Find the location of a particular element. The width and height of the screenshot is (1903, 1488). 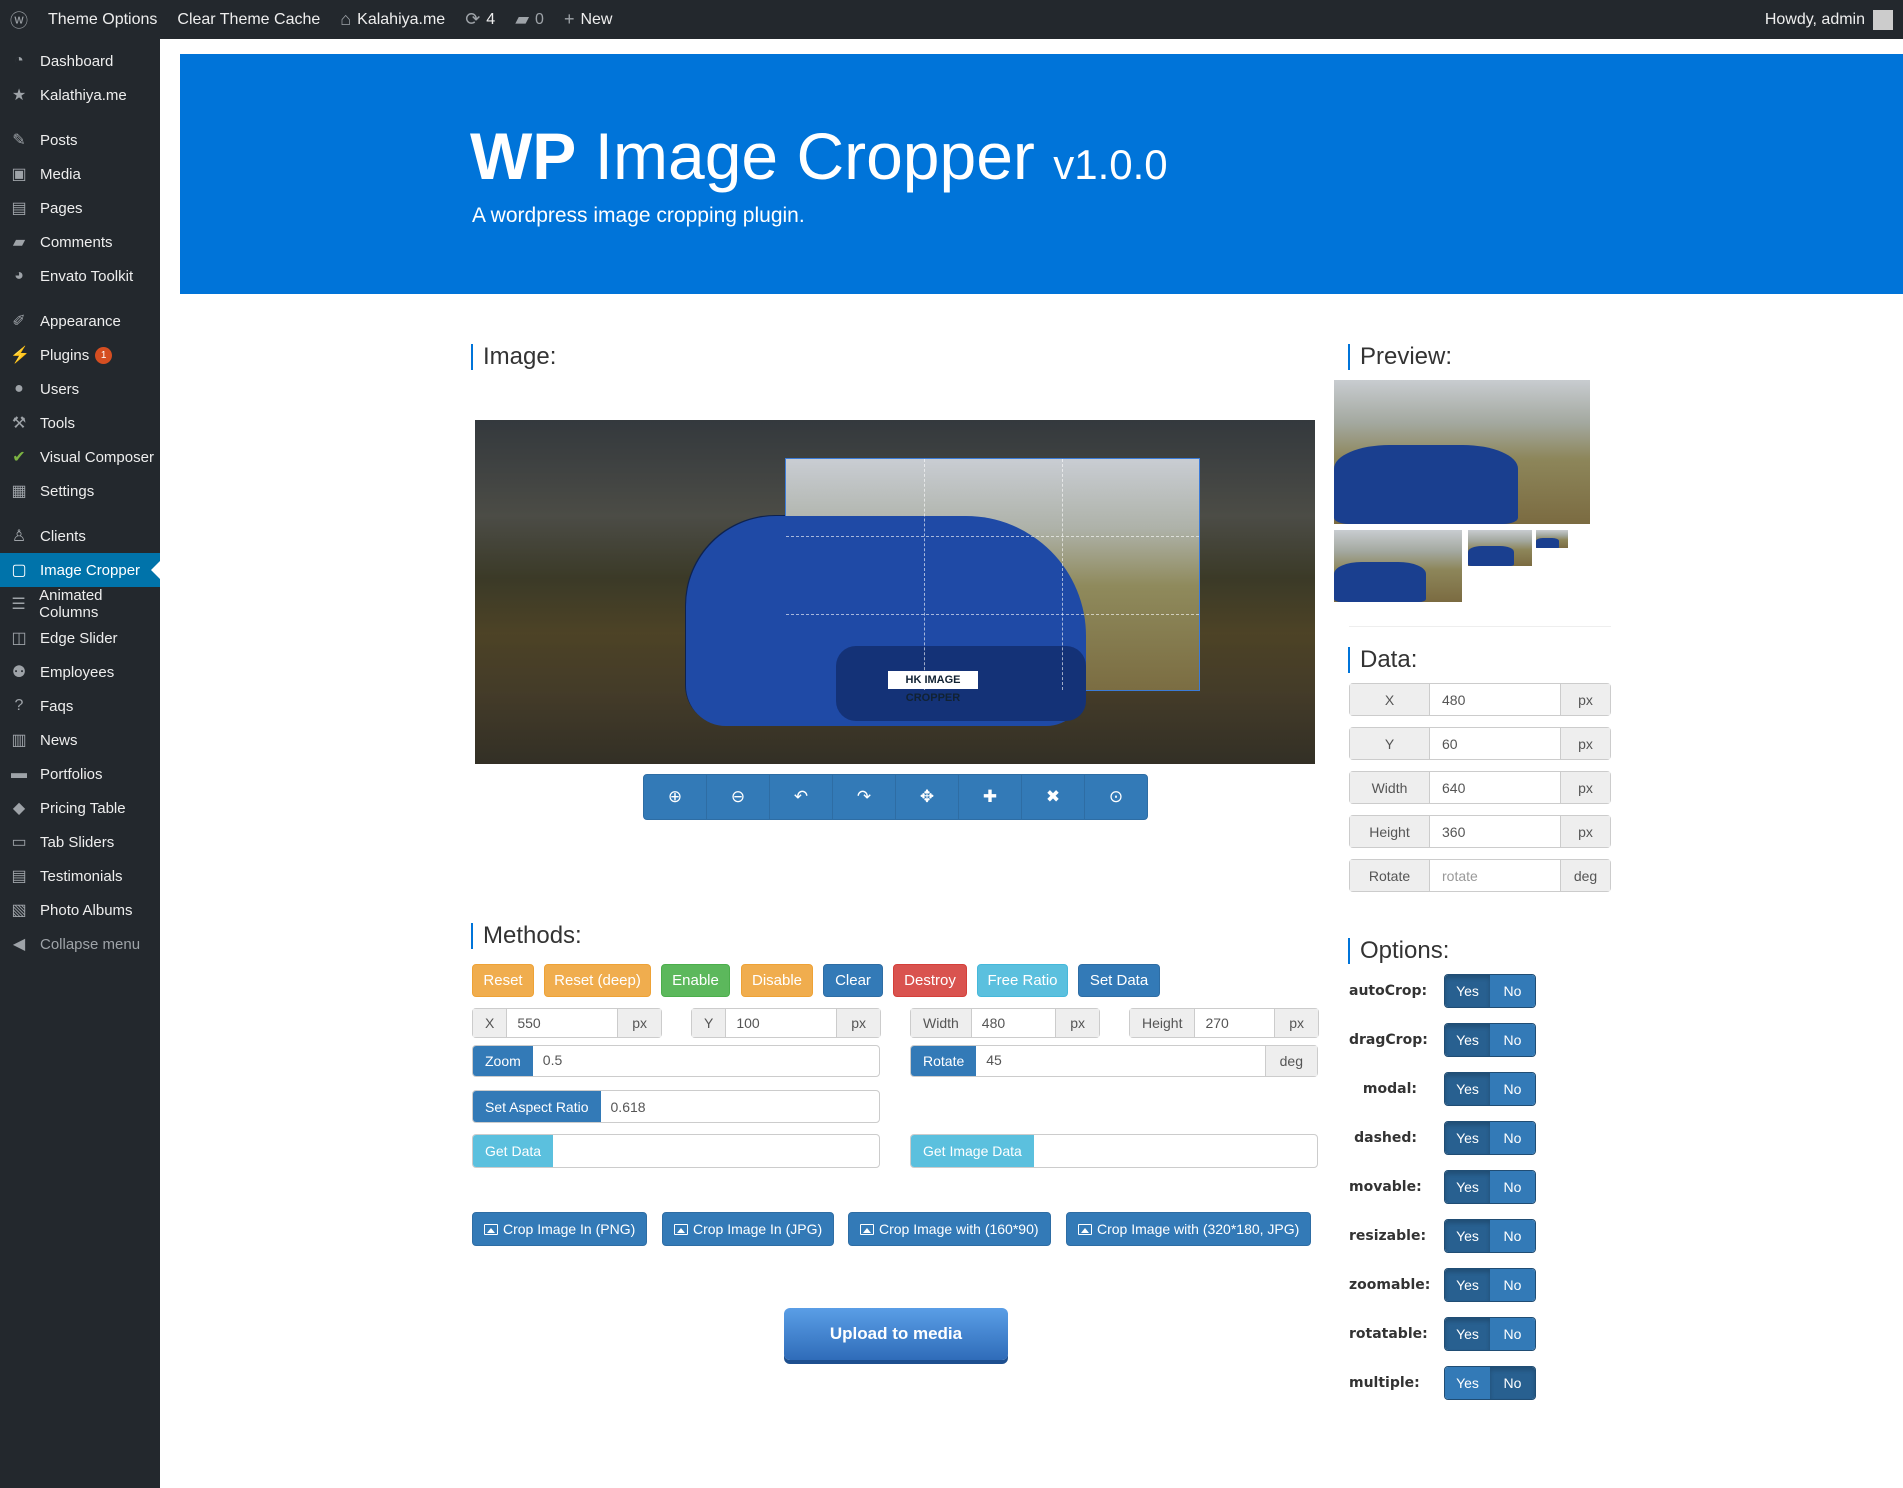

get-image-data-output is located at coordinates (1175, 1151).